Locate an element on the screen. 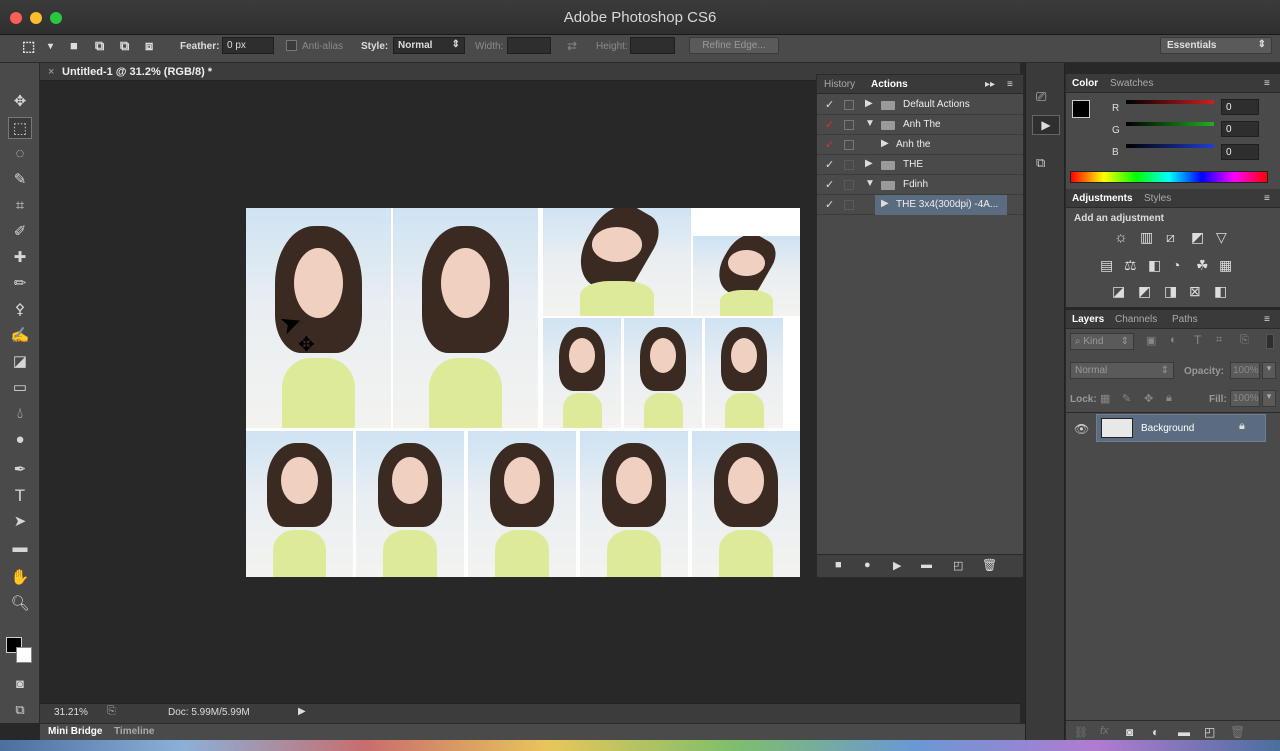  posterize-icon: ◩ is located at coordinates (1144, 291).